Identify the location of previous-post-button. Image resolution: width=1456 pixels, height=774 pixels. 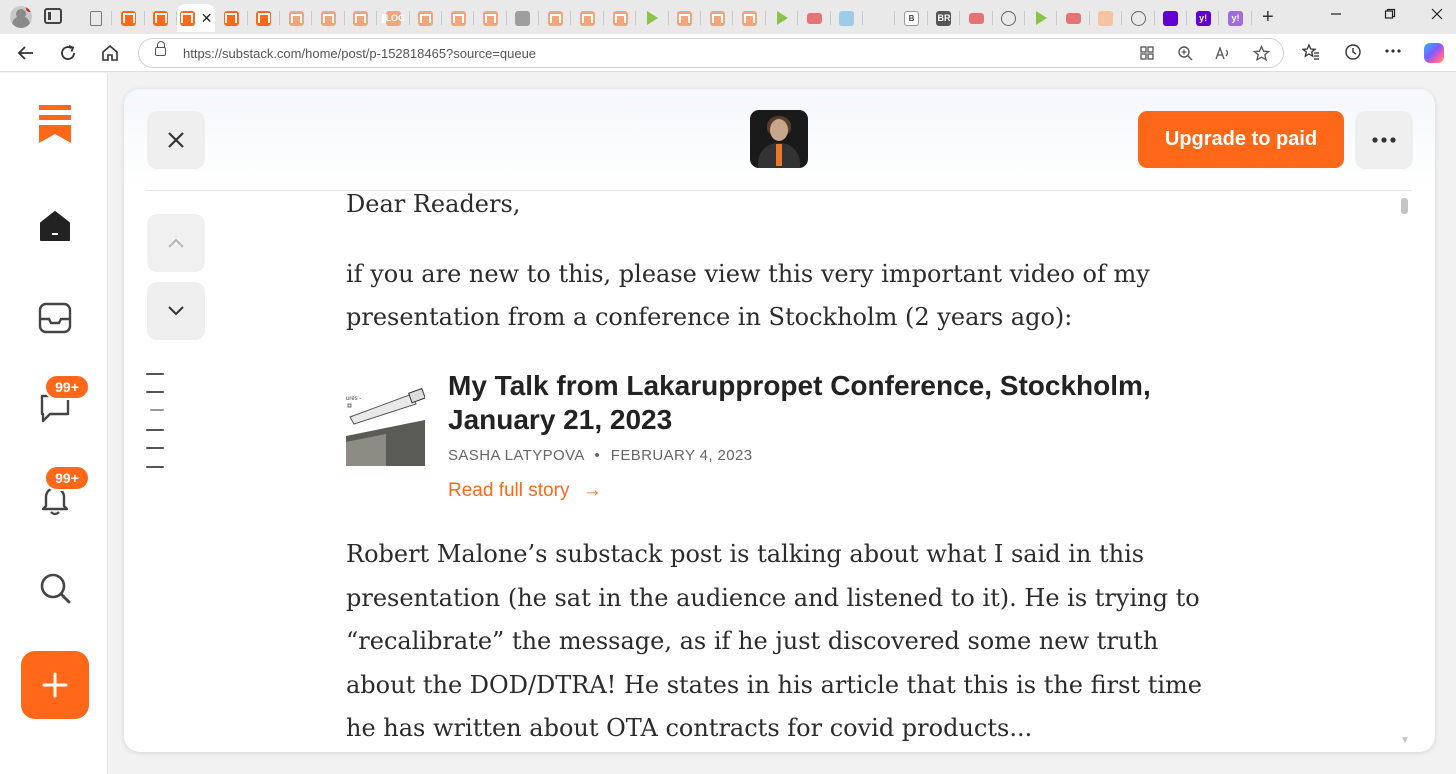
(176, 243).